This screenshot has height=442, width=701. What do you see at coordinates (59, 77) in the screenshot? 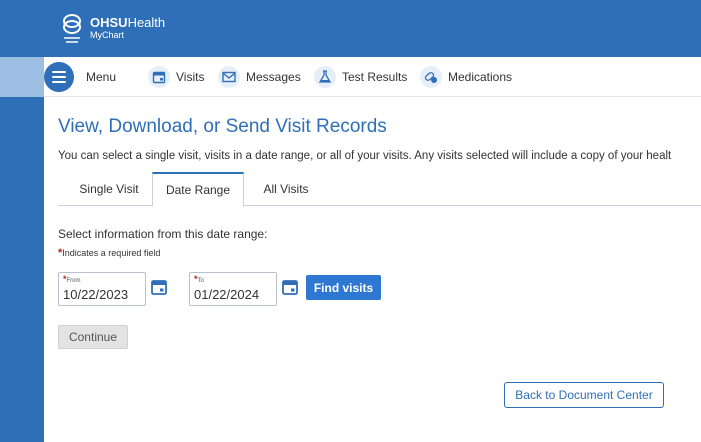
I see `menu-button` at bounding box center [59, 77].